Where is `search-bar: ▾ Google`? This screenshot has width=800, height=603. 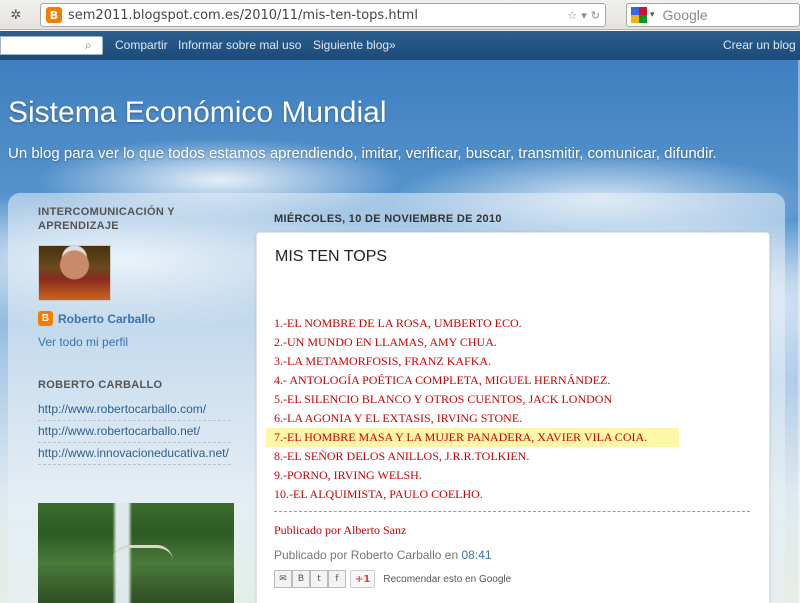
search-bar: ▾ Google is located at coordinates (713, 15).